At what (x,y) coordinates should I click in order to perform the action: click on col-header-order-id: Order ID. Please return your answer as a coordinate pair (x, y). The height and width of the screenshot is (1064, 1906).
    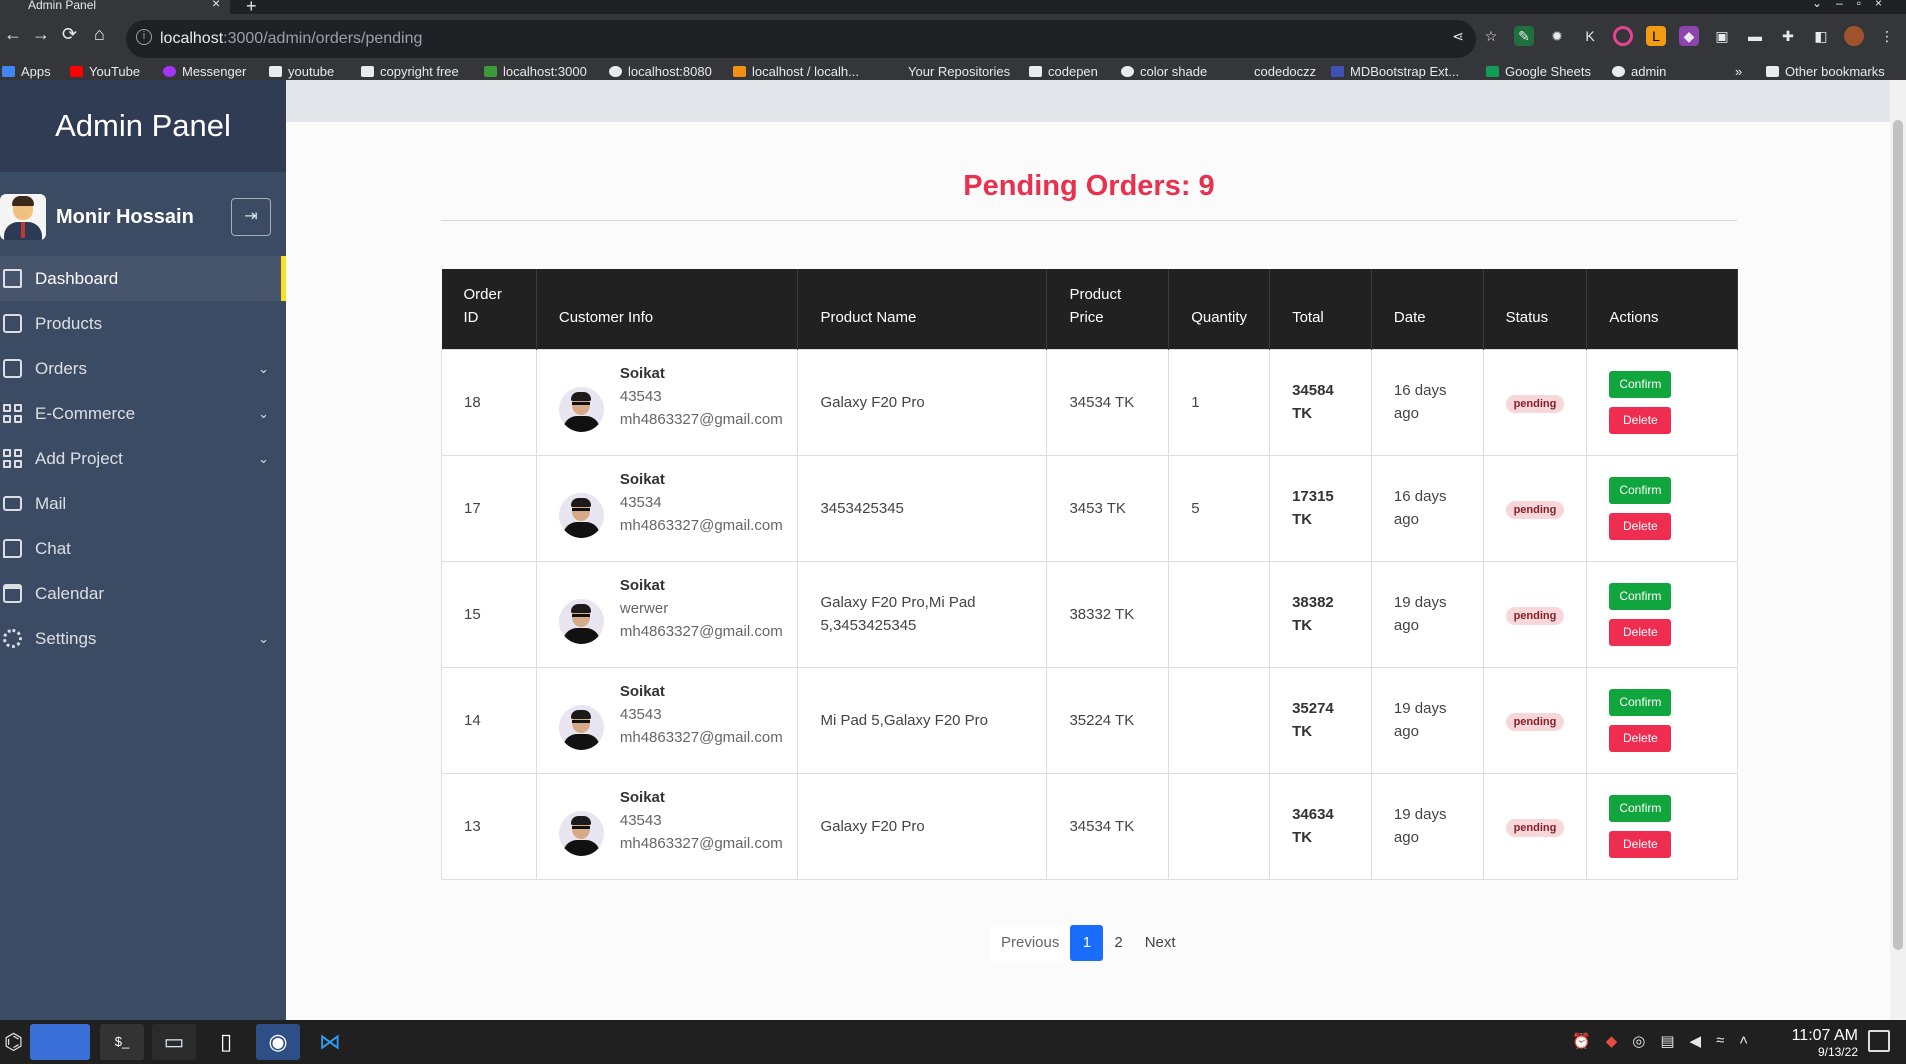
    Looking at the image, I should click on (489, 309).